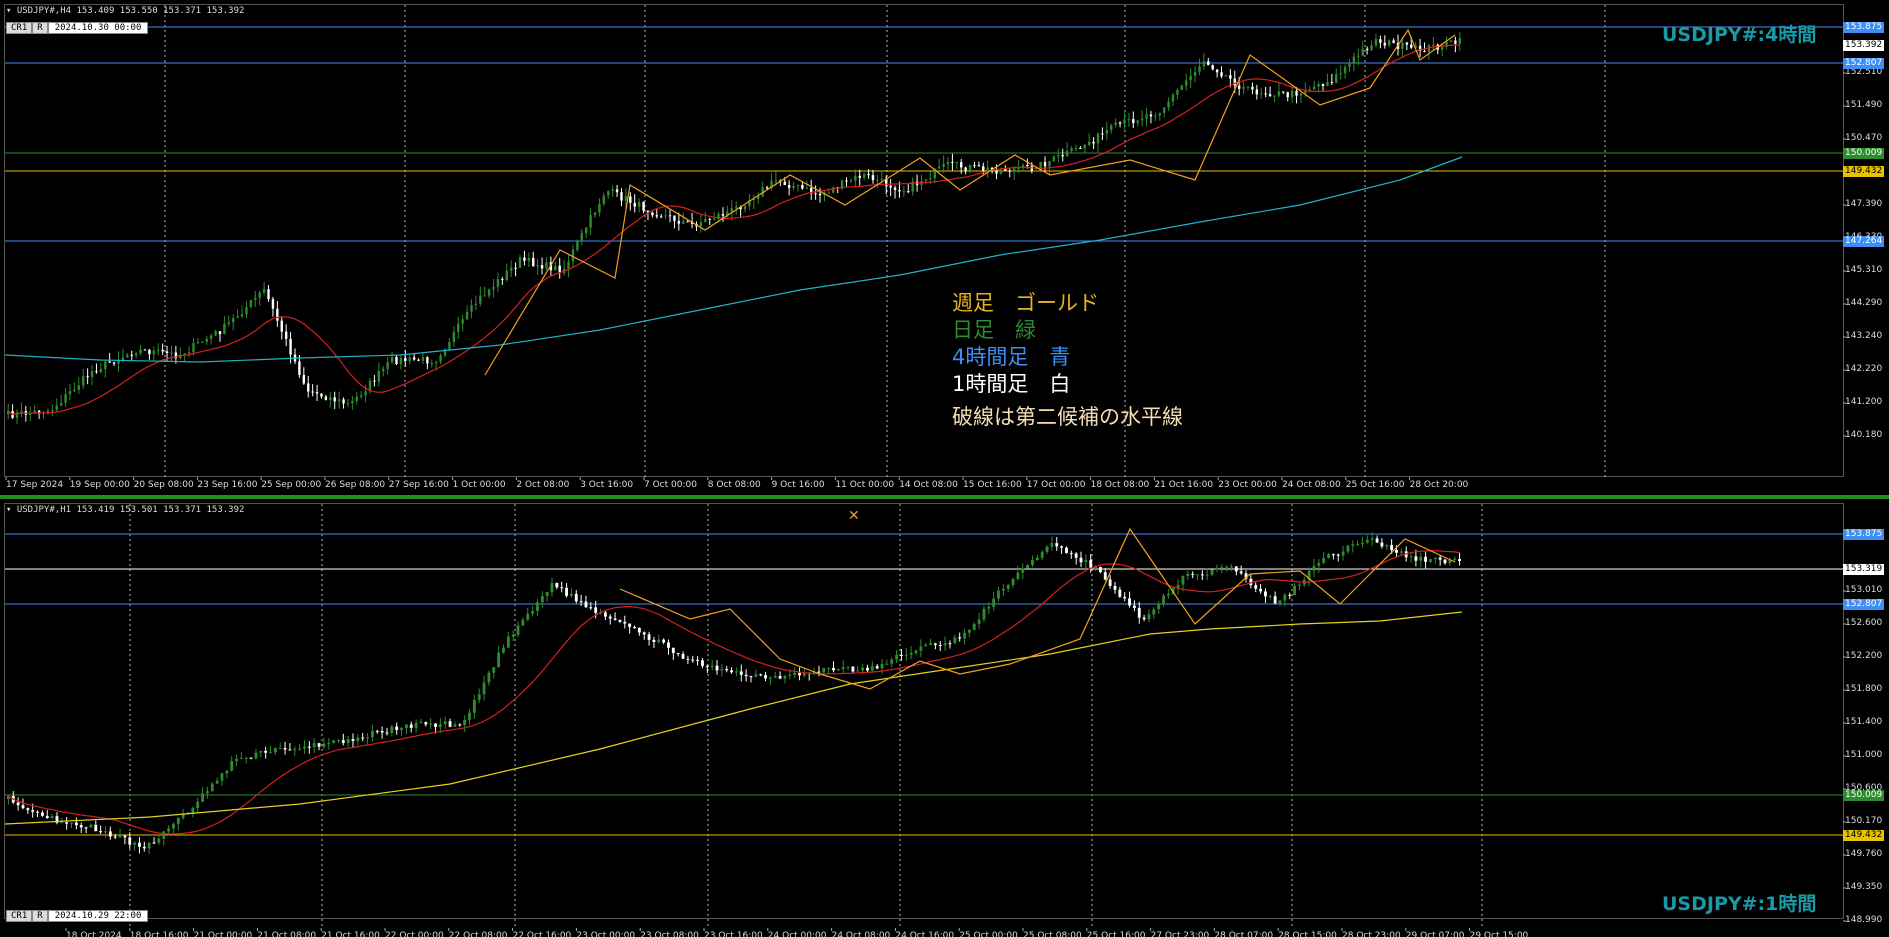  Describe the element at coordinates (1864, 241) in the screenshot. I see `price-tag: 147.264` at that location.